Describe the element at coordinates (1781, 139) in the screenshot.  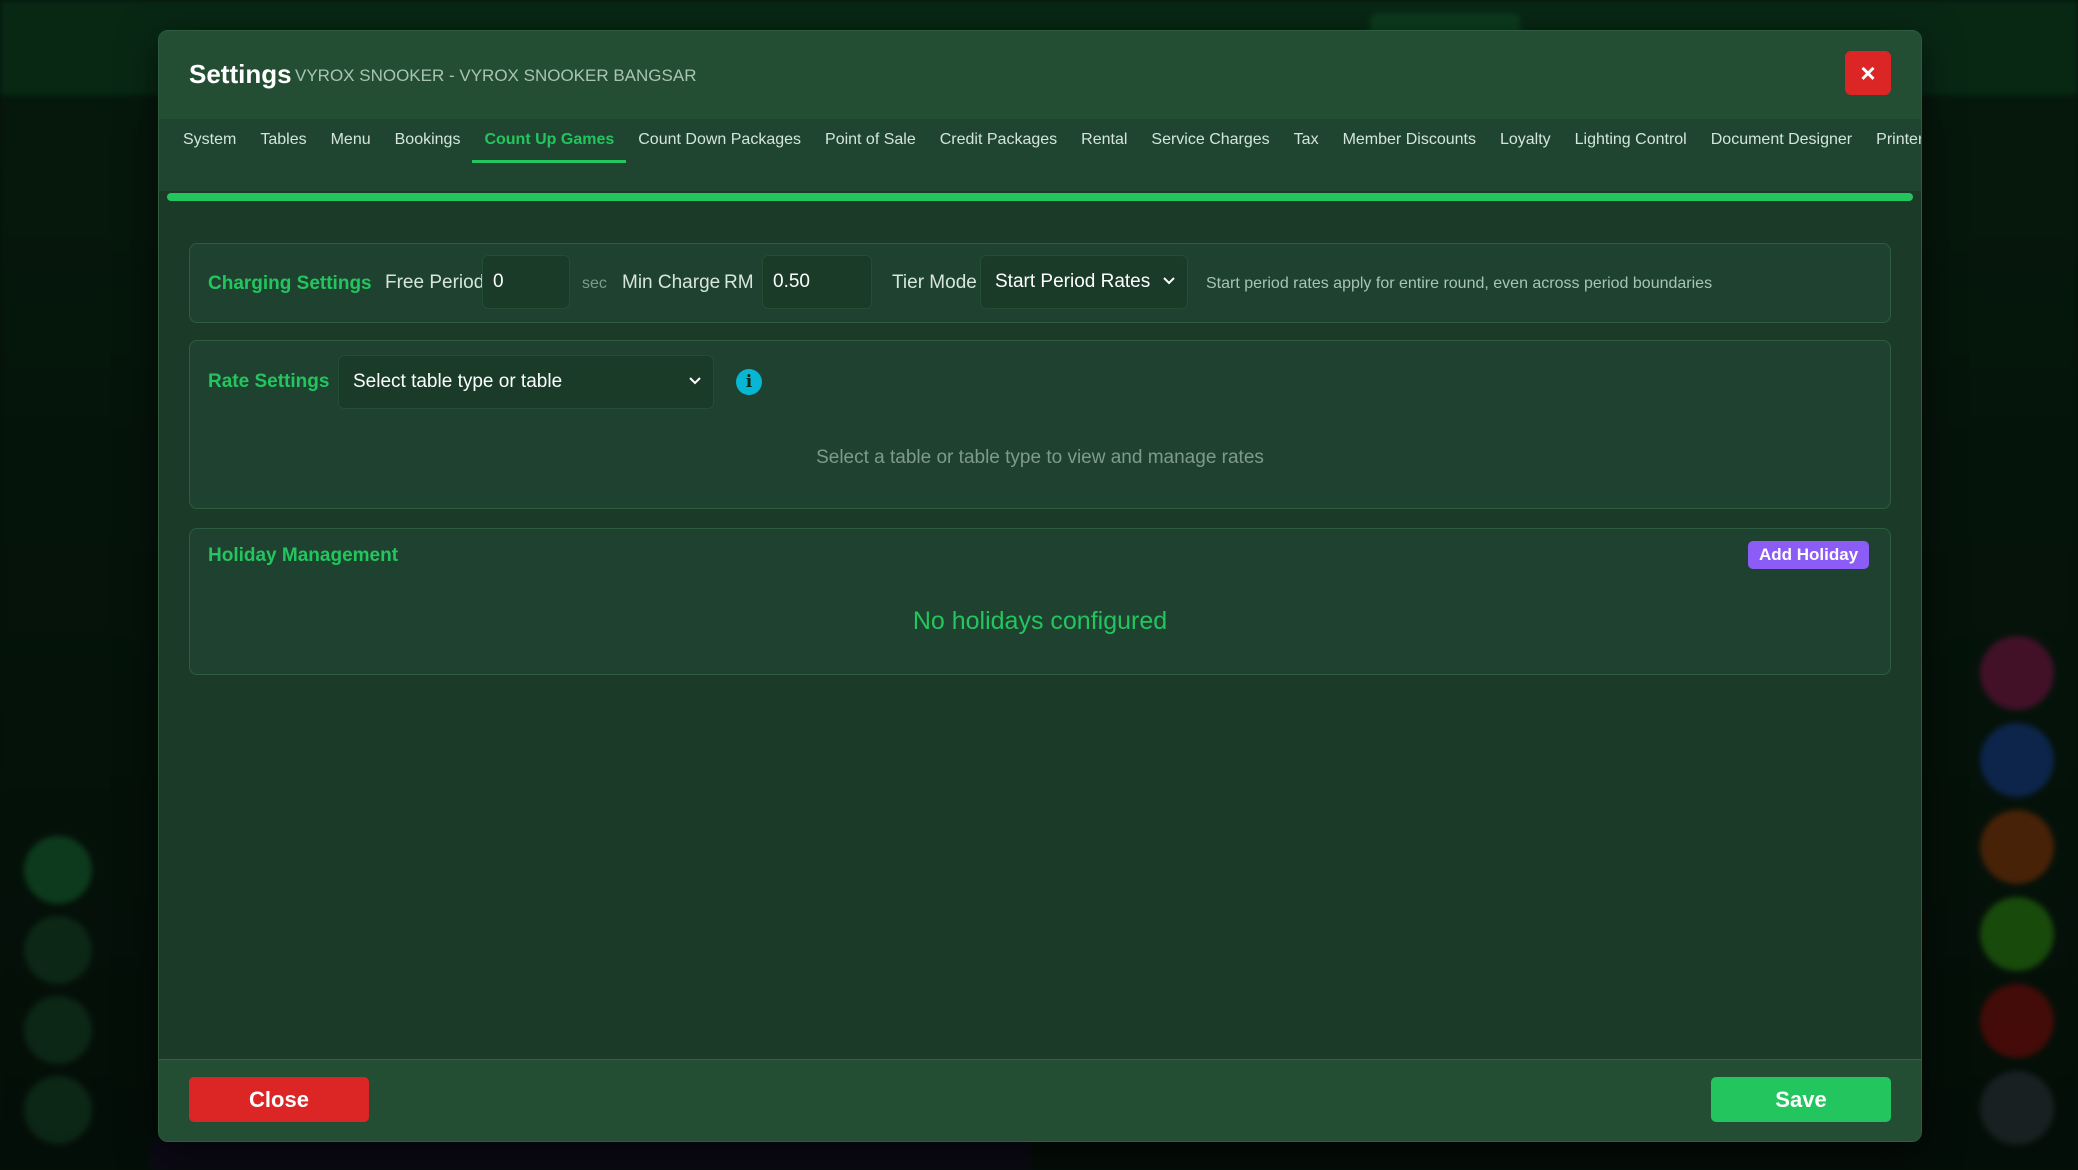
I see `tab-document-designer: Document Designer` at that location.